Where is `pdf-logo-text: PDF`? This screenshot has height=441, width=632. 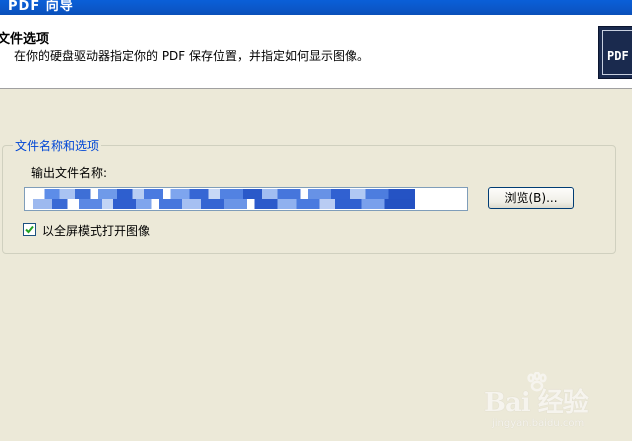
pdf-logo-text: PDF is located at coordinates (618, 56).